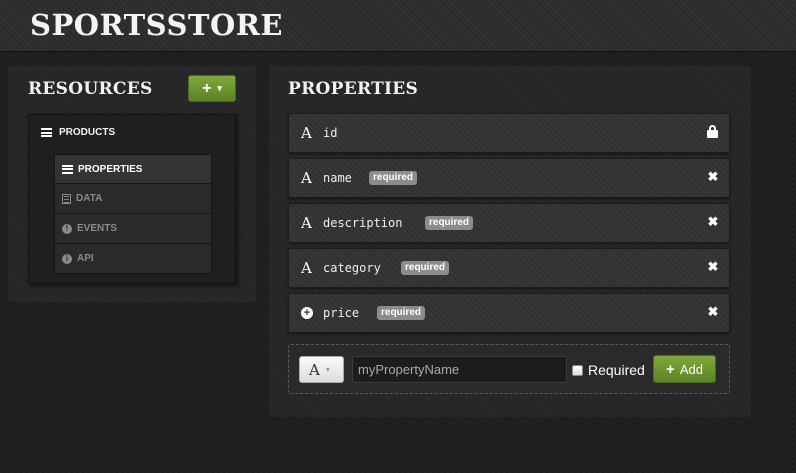 Image resolution: width=796 pixels, height=473 pixels. What do you see at coordinates (509, 313) in the screenshot?
I see `property-row-price: + price required ✖` at bounding box center [509, 313].